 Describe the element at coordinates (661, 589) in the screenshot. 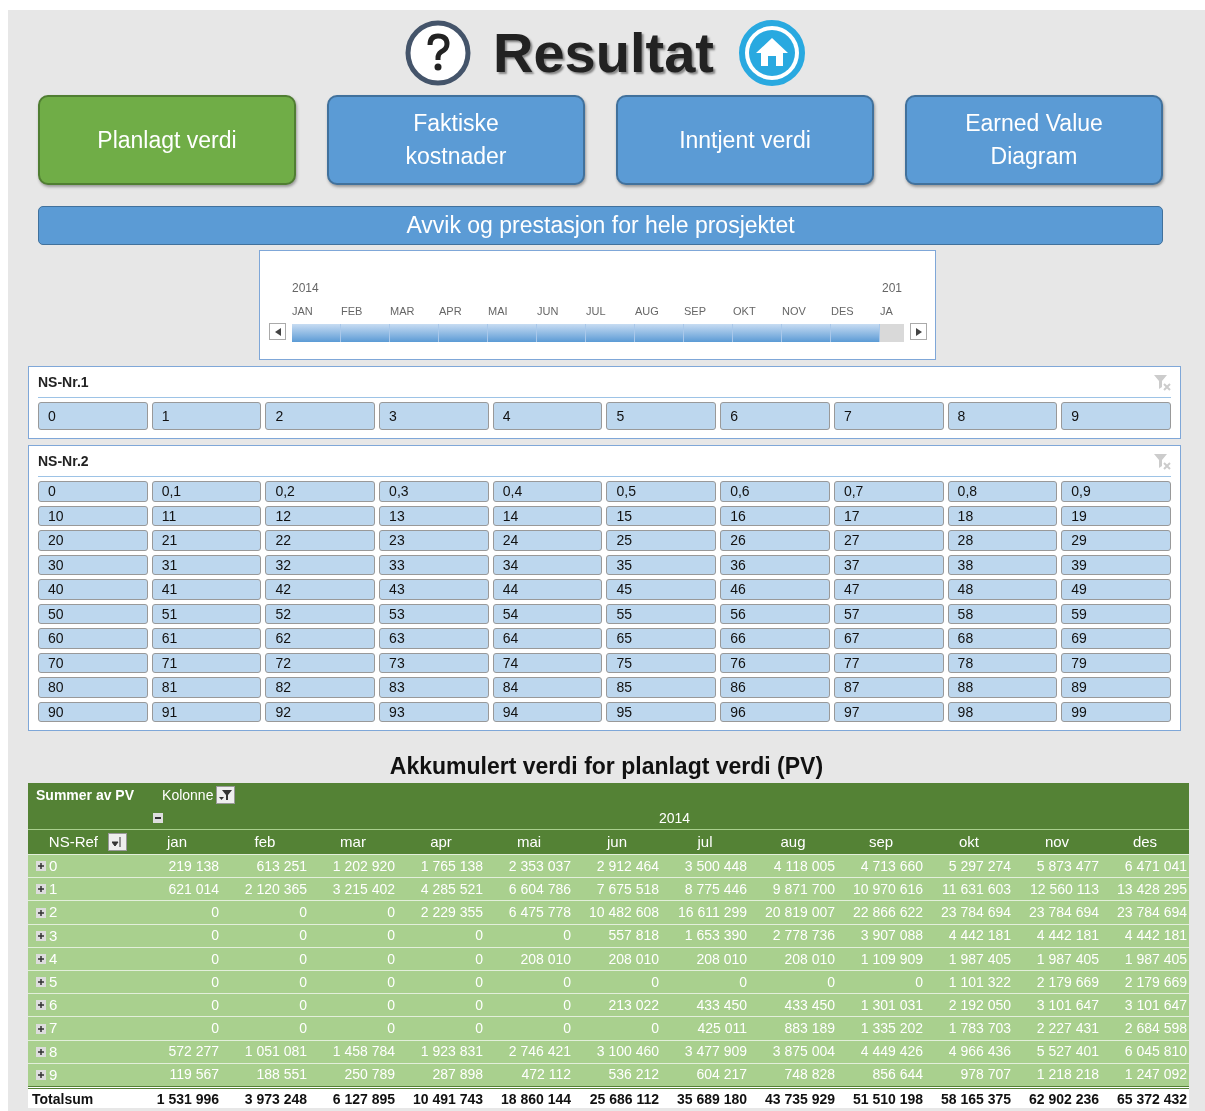

I see `slicer-item: 45` at that location.